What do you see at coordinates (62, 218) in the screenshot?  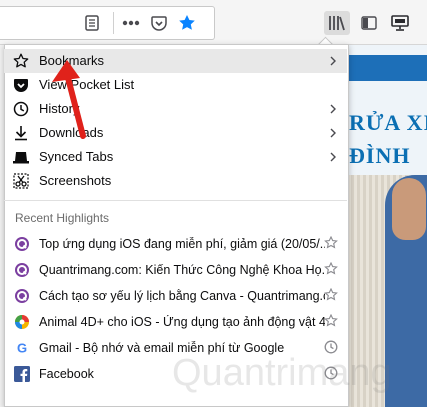 I see `recent-highlights-title: Recent Highlights` at bounding box center [62, 218].